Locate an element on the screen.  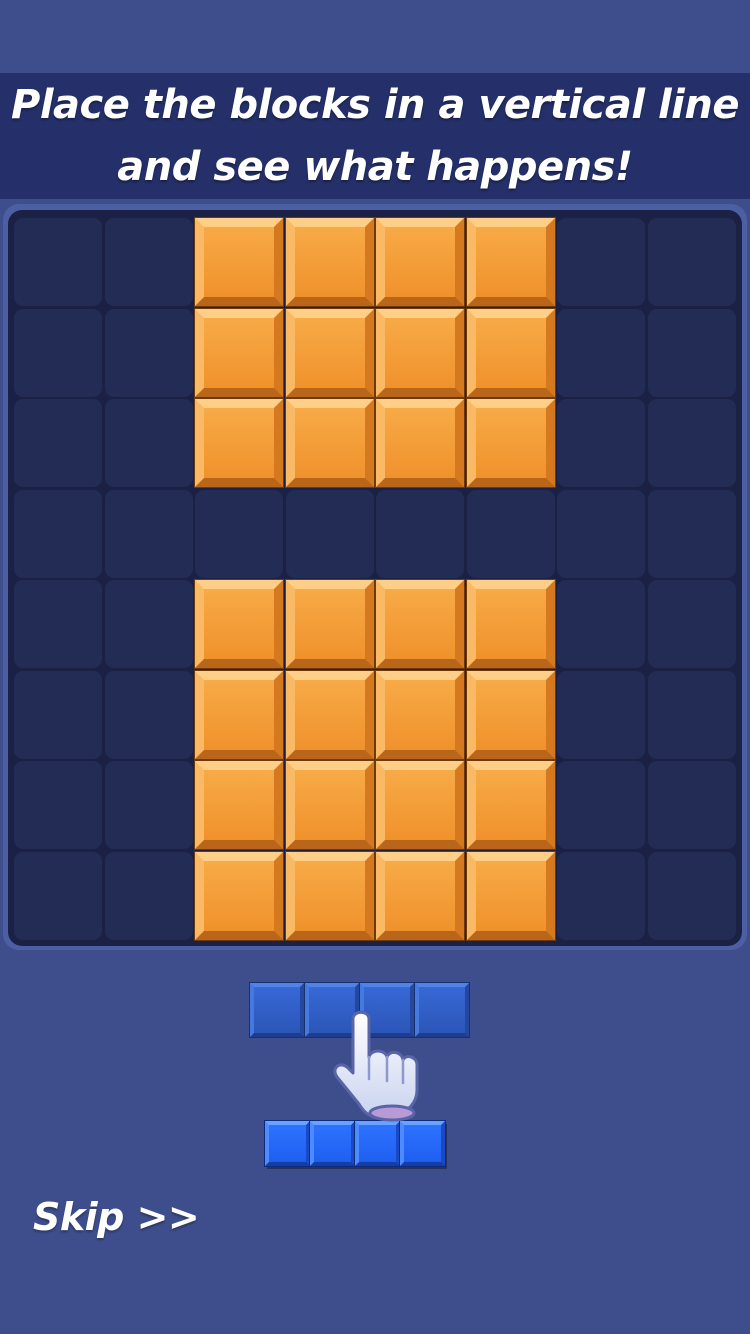
tutorial-text-line-1: Place the blocks in a vertical line is located at coordinates (375, 105).